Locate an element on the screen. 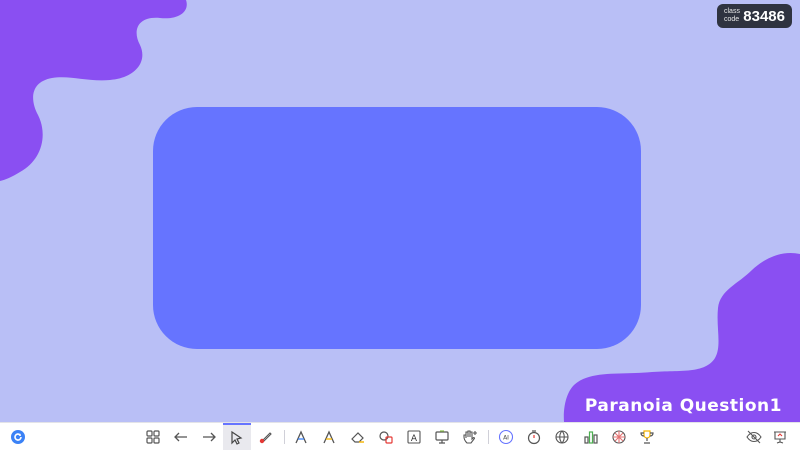  wheel-button is located at coordinates (619, 436).